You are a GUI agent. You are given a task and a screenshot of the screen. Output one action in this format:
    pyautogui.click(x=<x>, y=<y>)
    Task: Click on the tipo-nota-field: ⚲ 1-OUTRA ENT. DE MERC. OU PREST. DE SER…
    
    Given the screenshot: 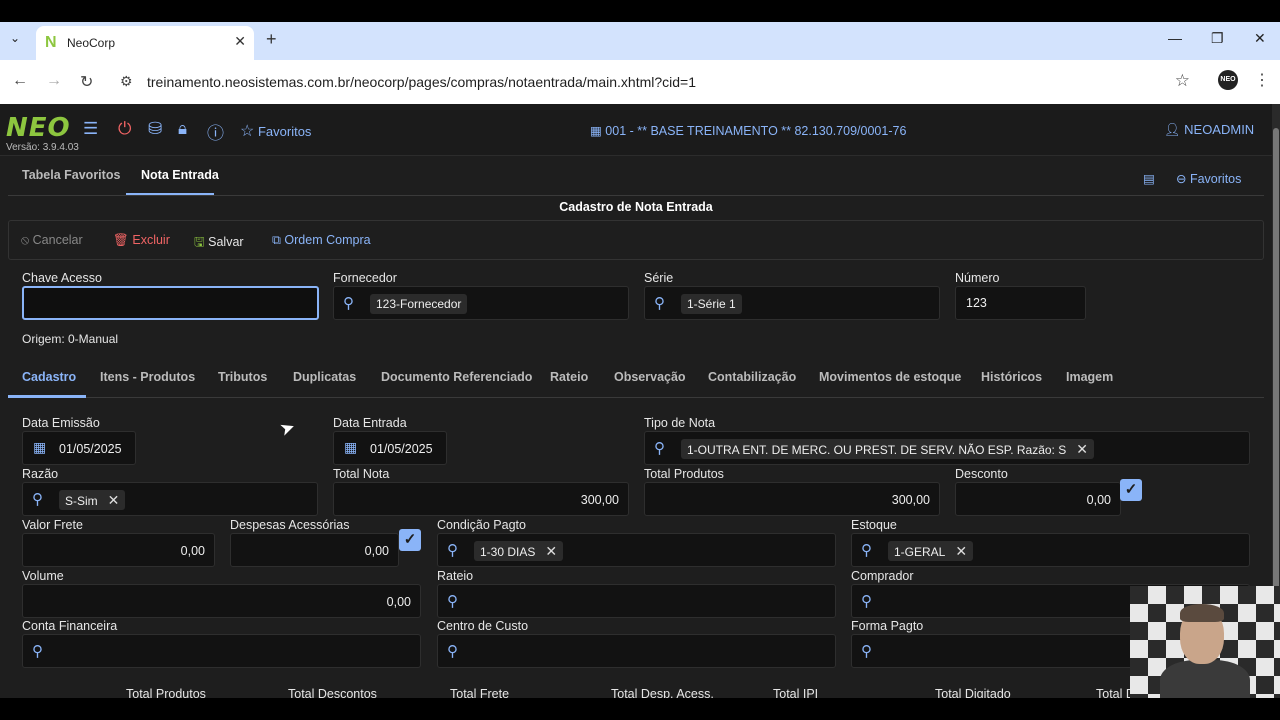 What is the action you would take?
    pyautogui.click(x=947, y=448)
    